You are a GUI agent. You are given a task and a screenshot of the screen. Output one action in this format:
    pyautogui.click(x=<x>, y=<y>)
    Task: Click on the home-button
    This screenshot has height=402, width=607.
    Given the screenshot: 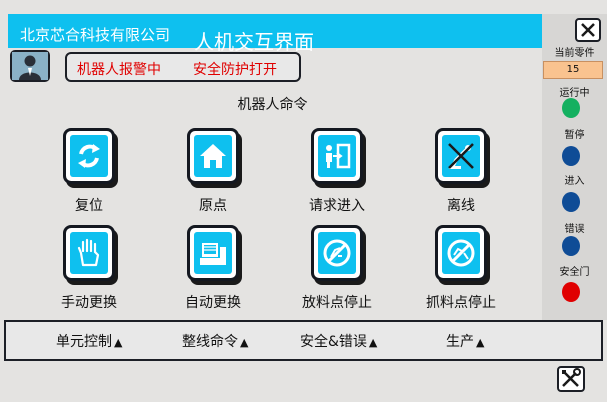 What is the action you would take?
    pyautogui.click(x=213, y=156)
    